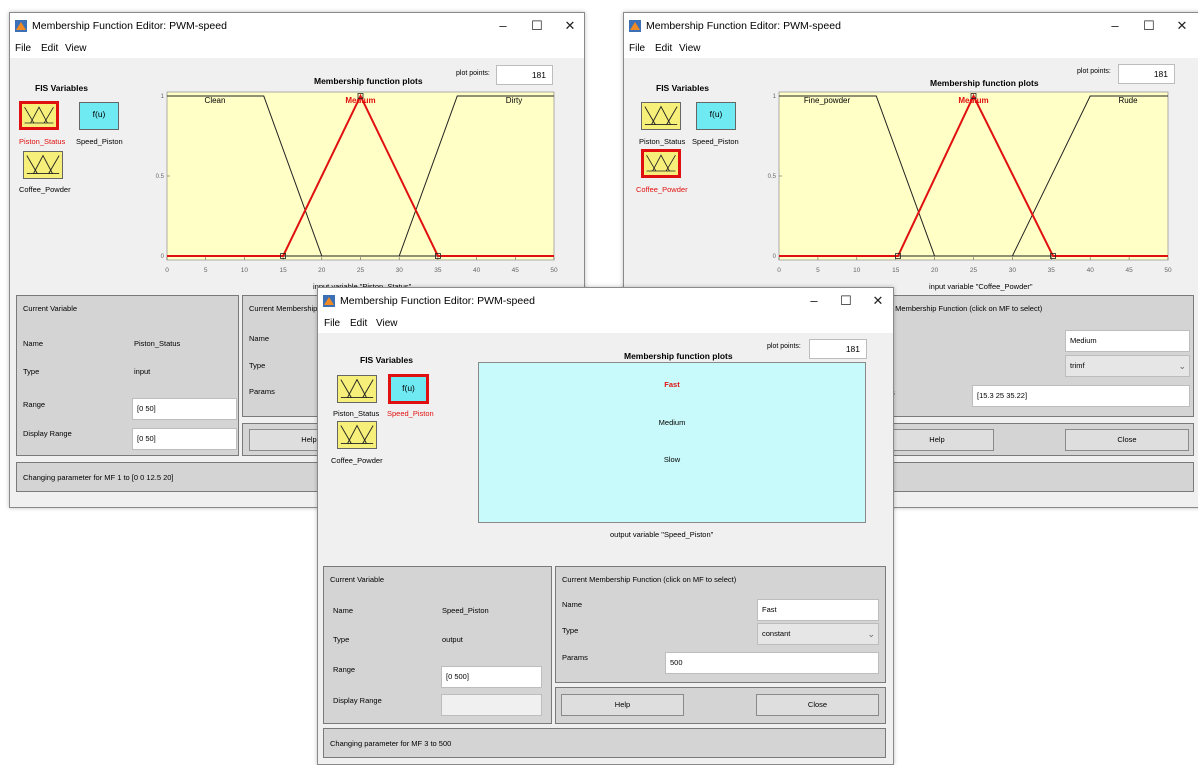  What do you see at coordinates (818, 634) in the screenshot?
I see `mf-type-select: constant ⌄` at bounding box center [818, 634].